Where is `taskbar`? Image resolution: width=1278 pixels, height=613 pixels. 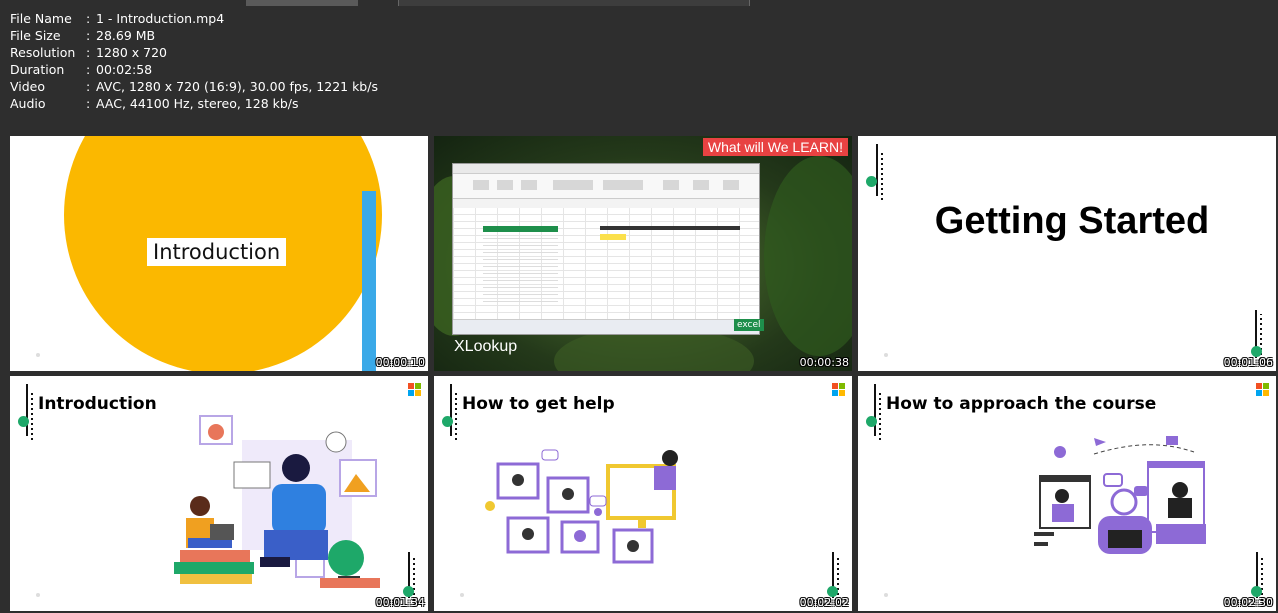 taskbar is located at coordinates (606, 326).